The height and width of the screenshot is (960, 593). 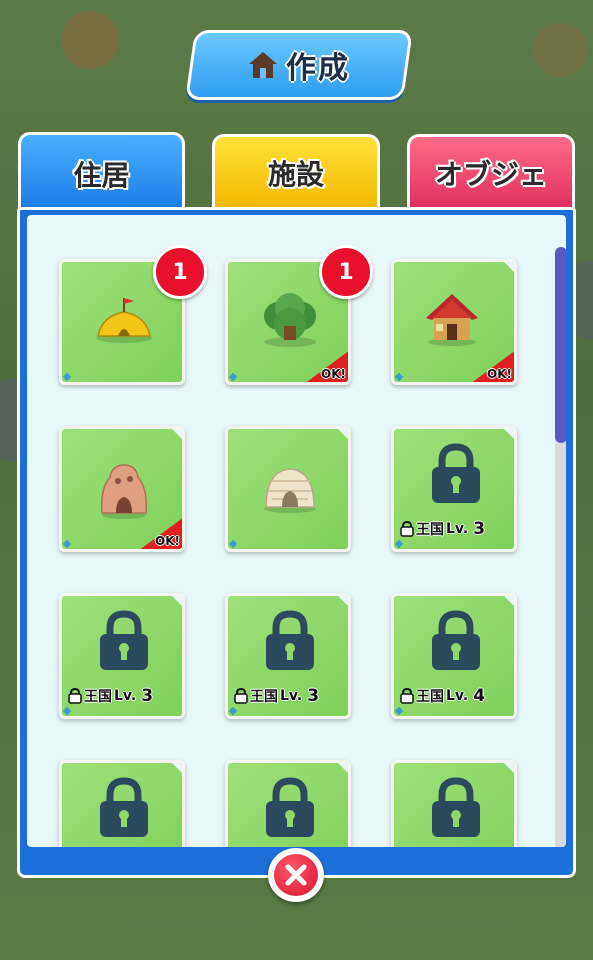 I want to click on page-title: 作成, so click(x=318, y=68).